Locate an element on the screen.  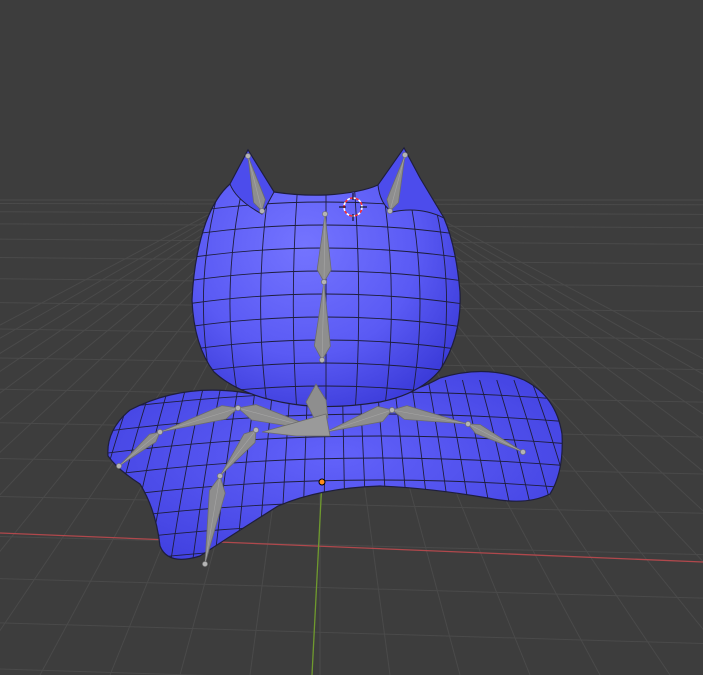
object-origin-point is located at coordinates (322, 482).